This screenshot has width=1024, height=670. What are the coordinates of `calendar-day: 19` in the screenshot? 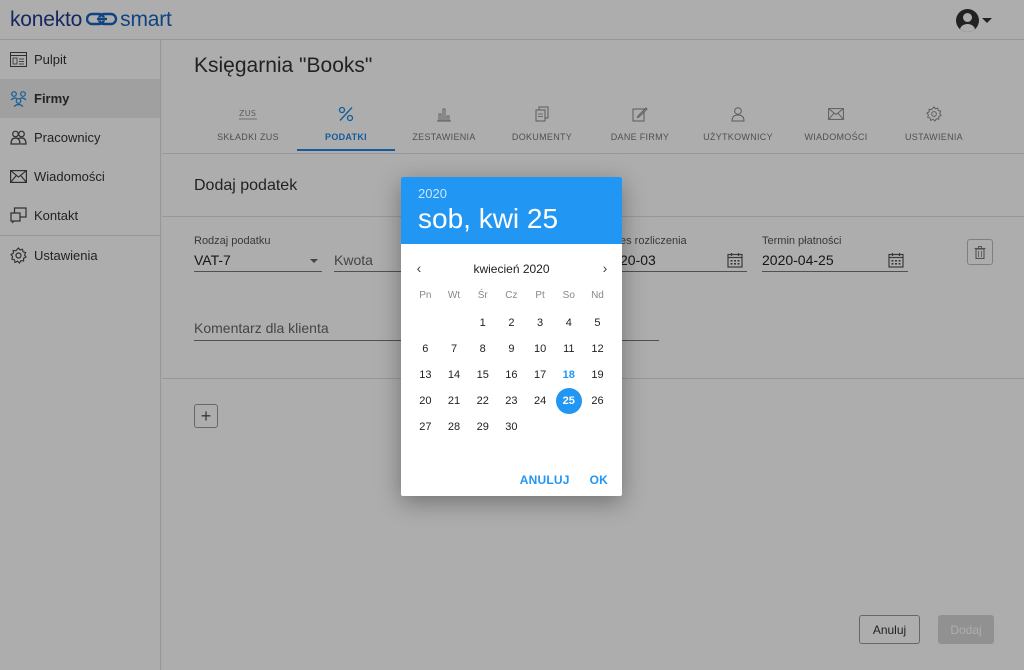 It's located at (597, 375).